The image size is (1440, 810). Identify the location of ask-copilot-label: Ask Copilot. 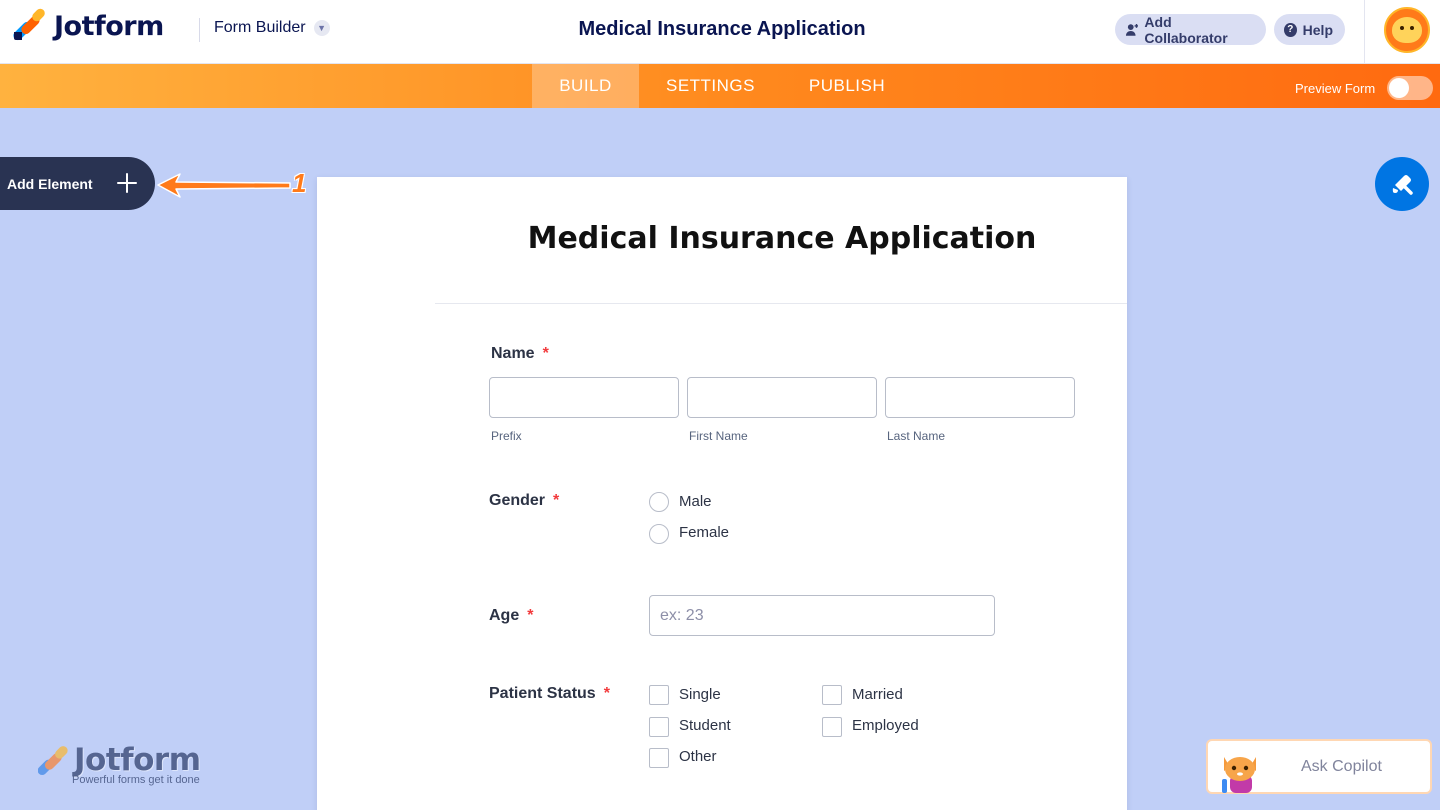
(1341, 766).